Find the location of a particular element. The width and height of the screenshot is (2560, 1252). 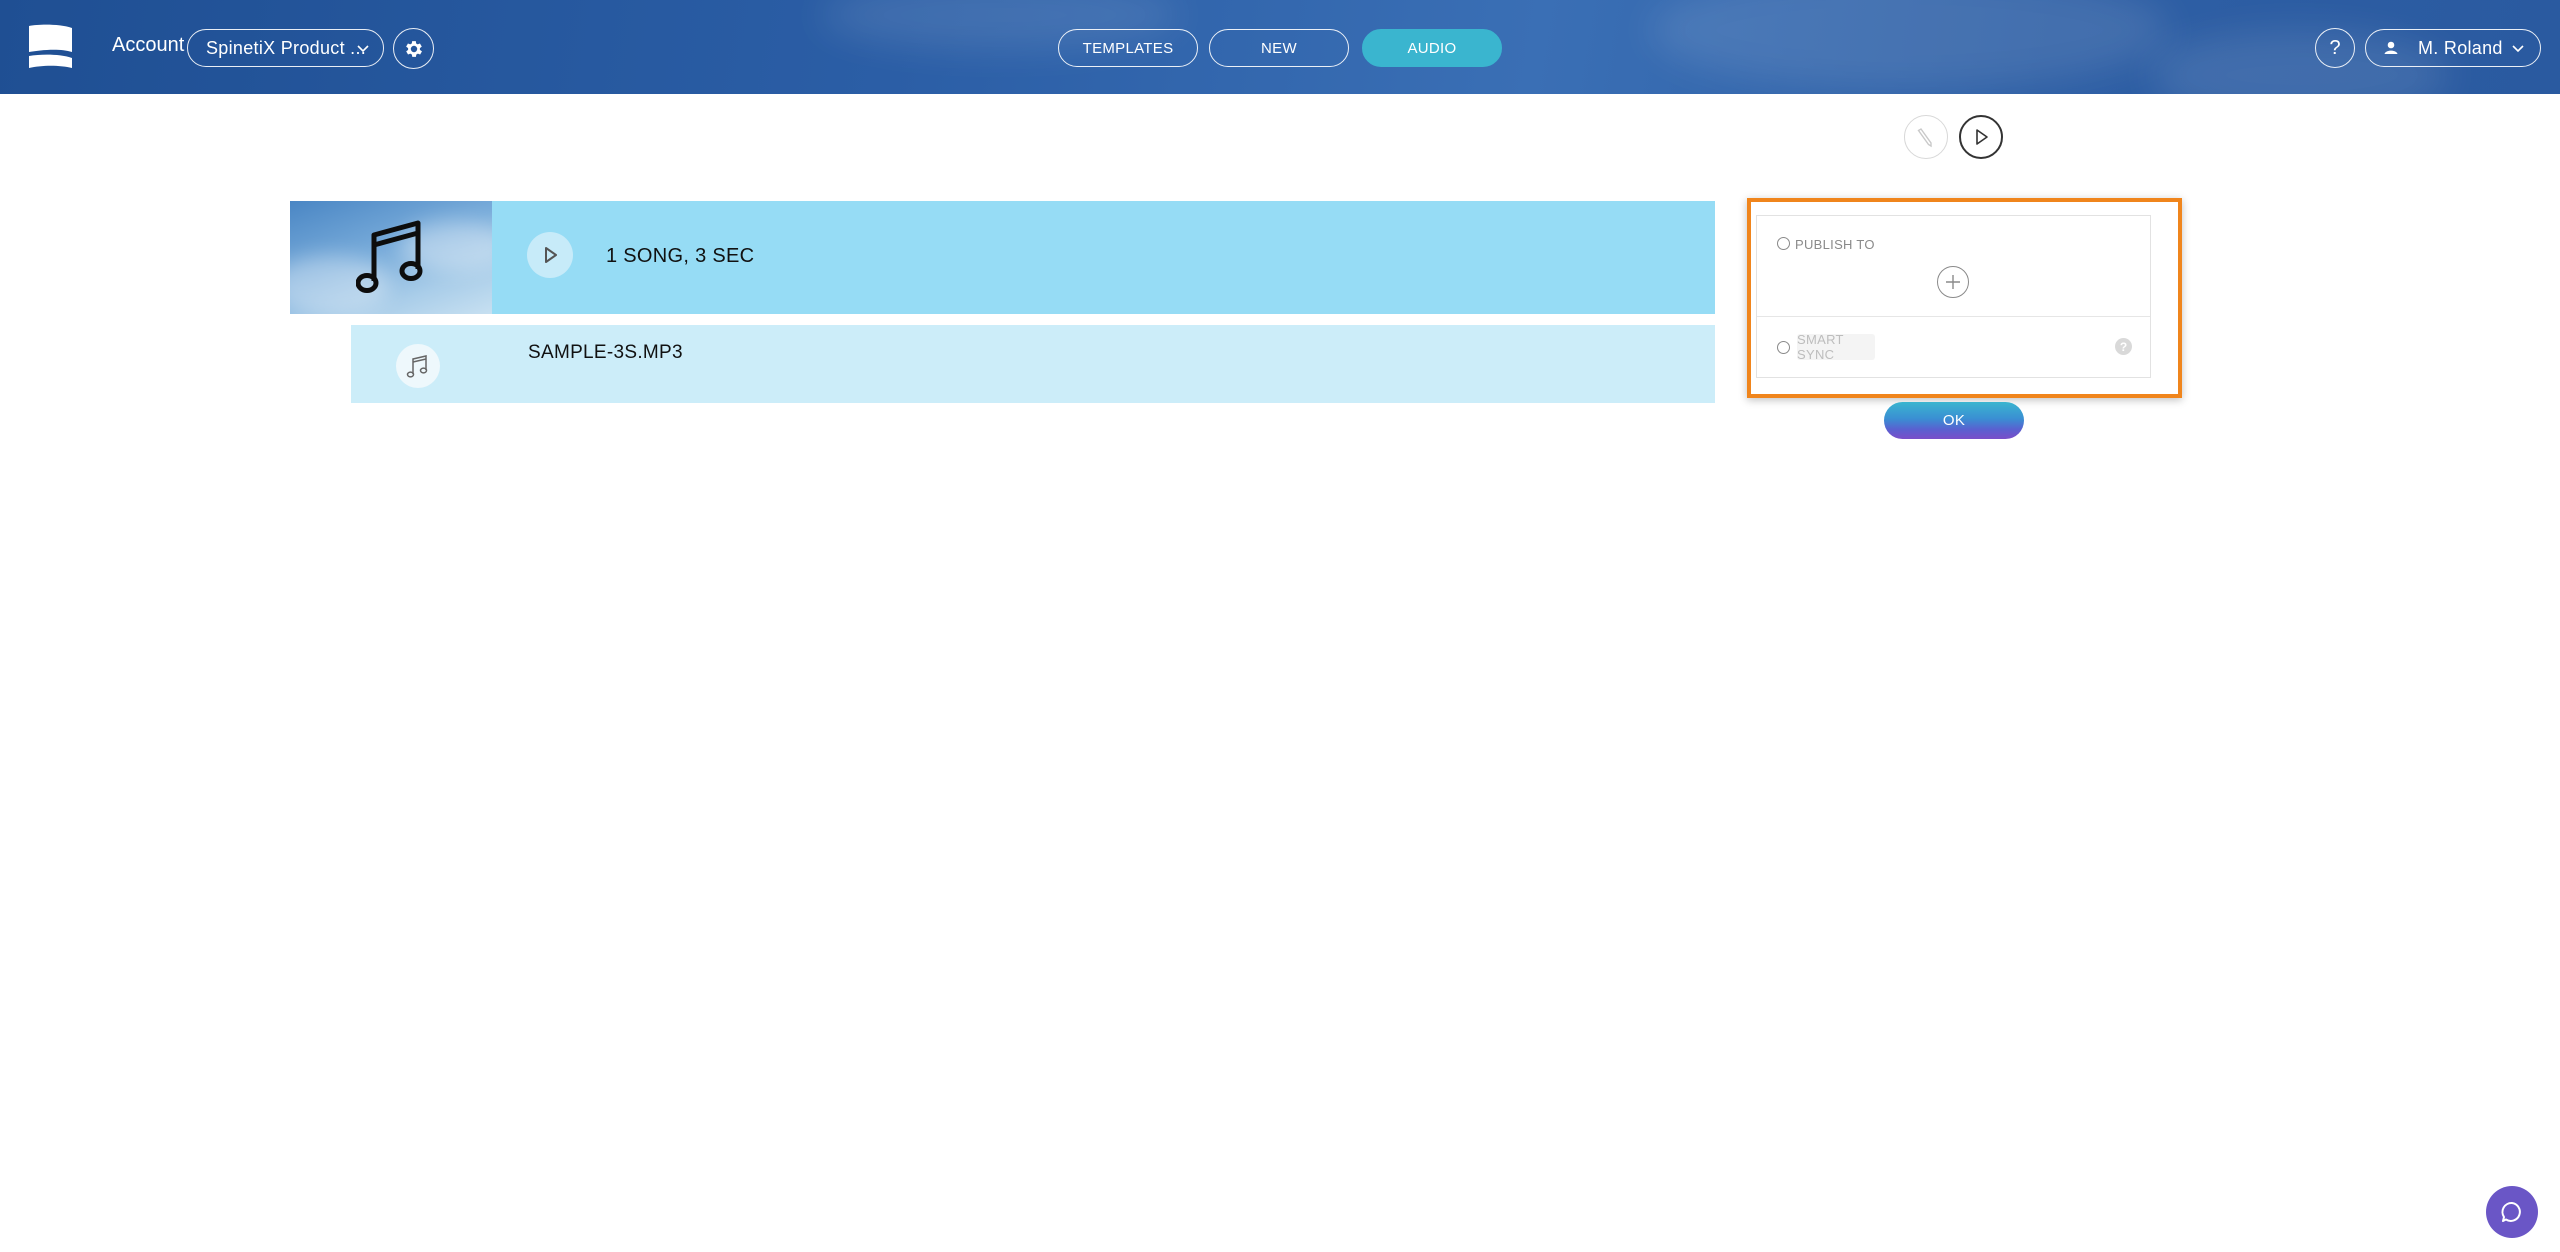

playlist-summary: 1 SONG, 3 SEC is located at coordinates (680, 256).